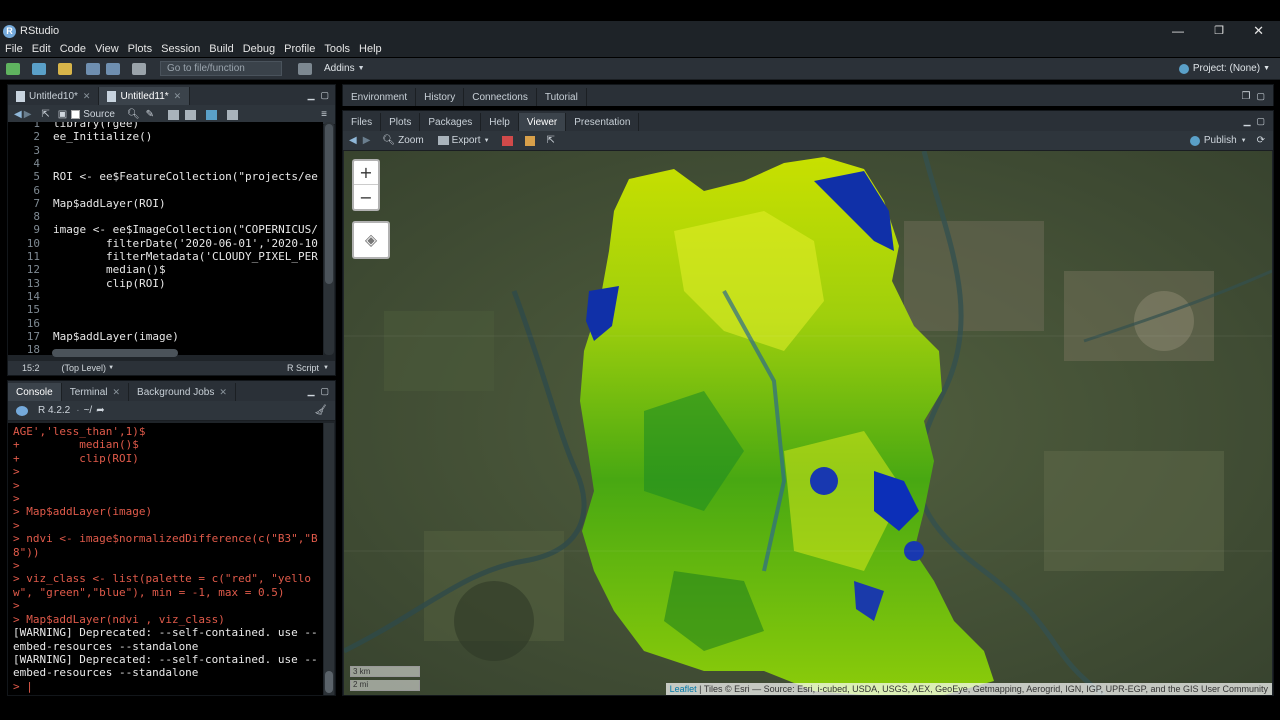 The image size is (1280, 720). I want to click on print-icon, so click(139, 68).